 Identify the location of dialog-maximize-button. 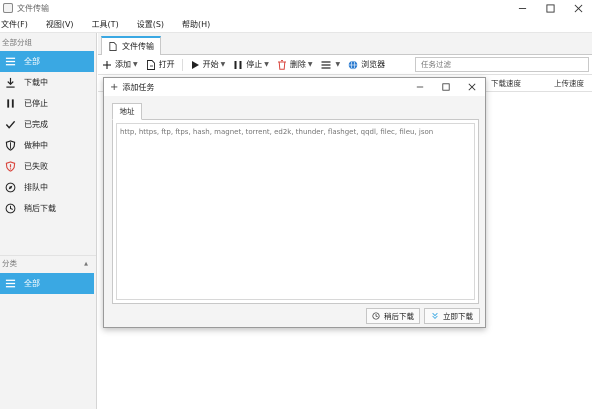
(446, 87).